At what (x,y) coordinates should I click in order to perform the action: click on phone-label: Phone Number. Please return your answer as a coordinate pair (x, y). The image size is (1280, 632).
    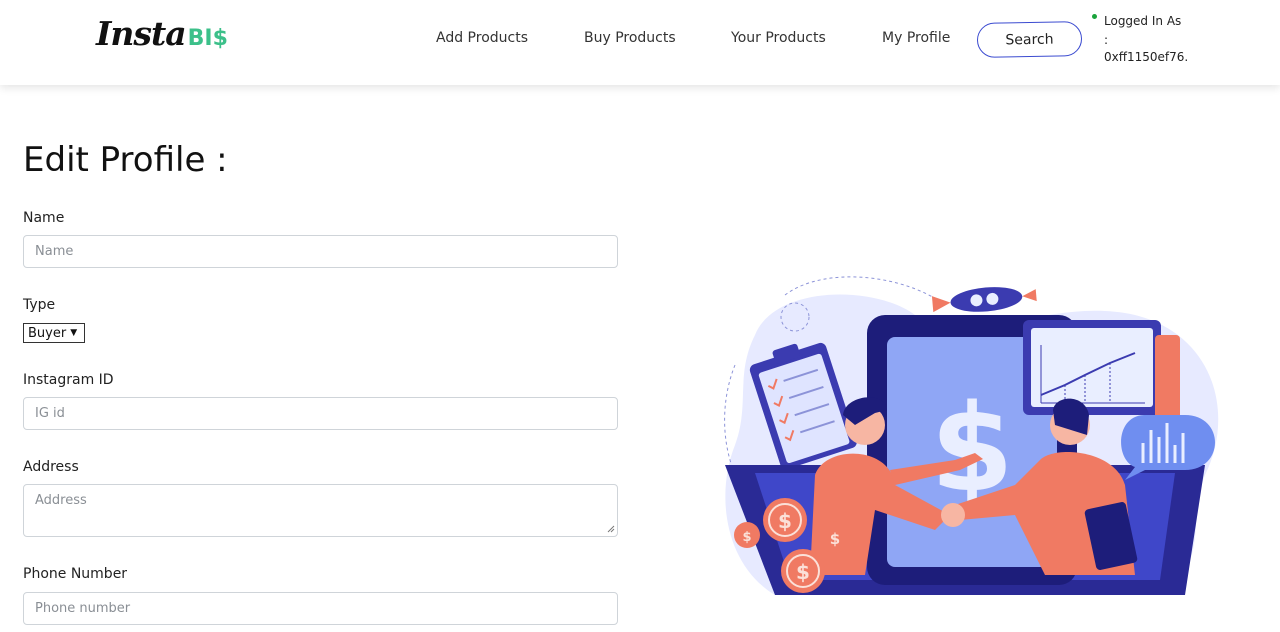
    Looking at the image, I should click on (75, 574).